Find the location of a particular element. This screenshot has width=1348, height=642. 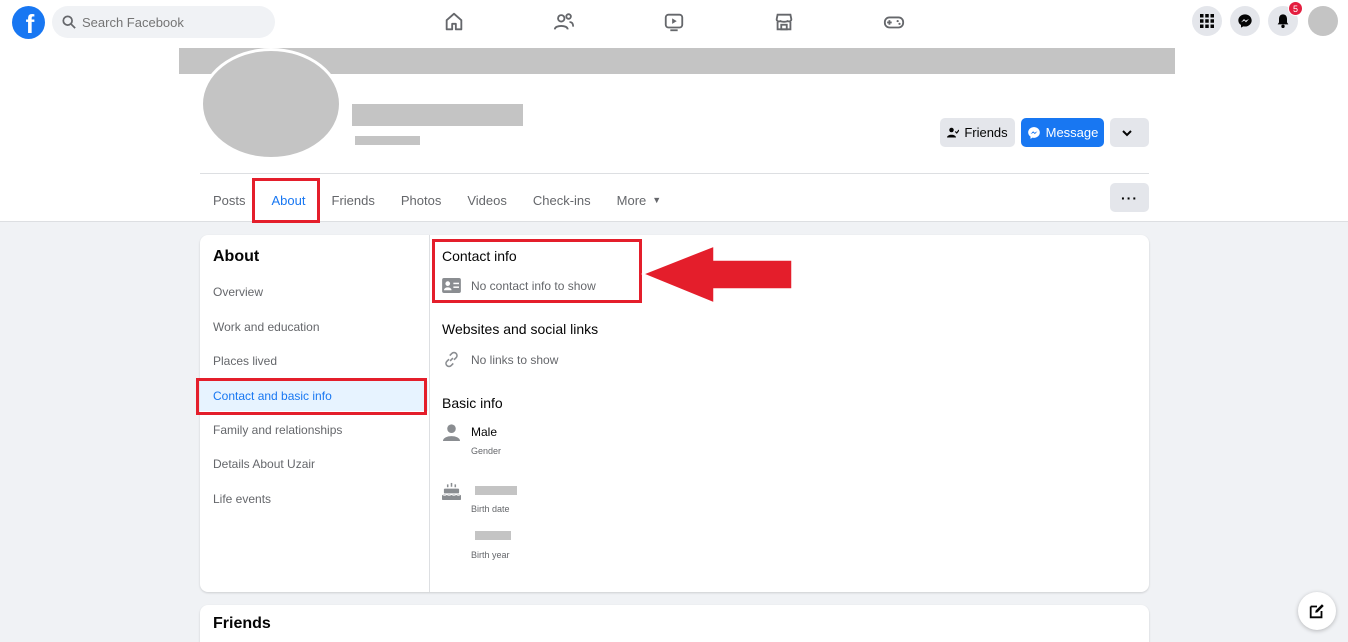

profile-picture is located at coordinates (271, 104).